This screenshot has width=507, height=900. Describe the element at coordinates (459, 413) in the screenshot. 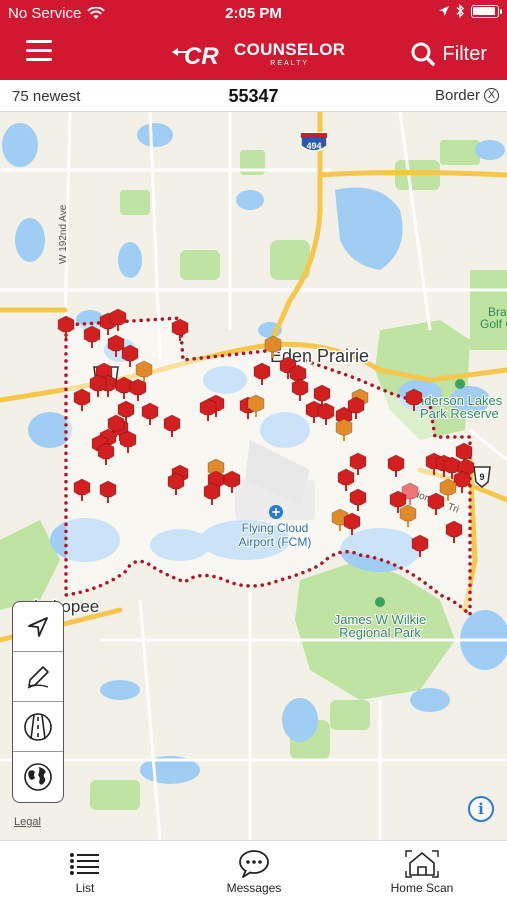

I see `label-anderson-2: Park Reserve` at that location.